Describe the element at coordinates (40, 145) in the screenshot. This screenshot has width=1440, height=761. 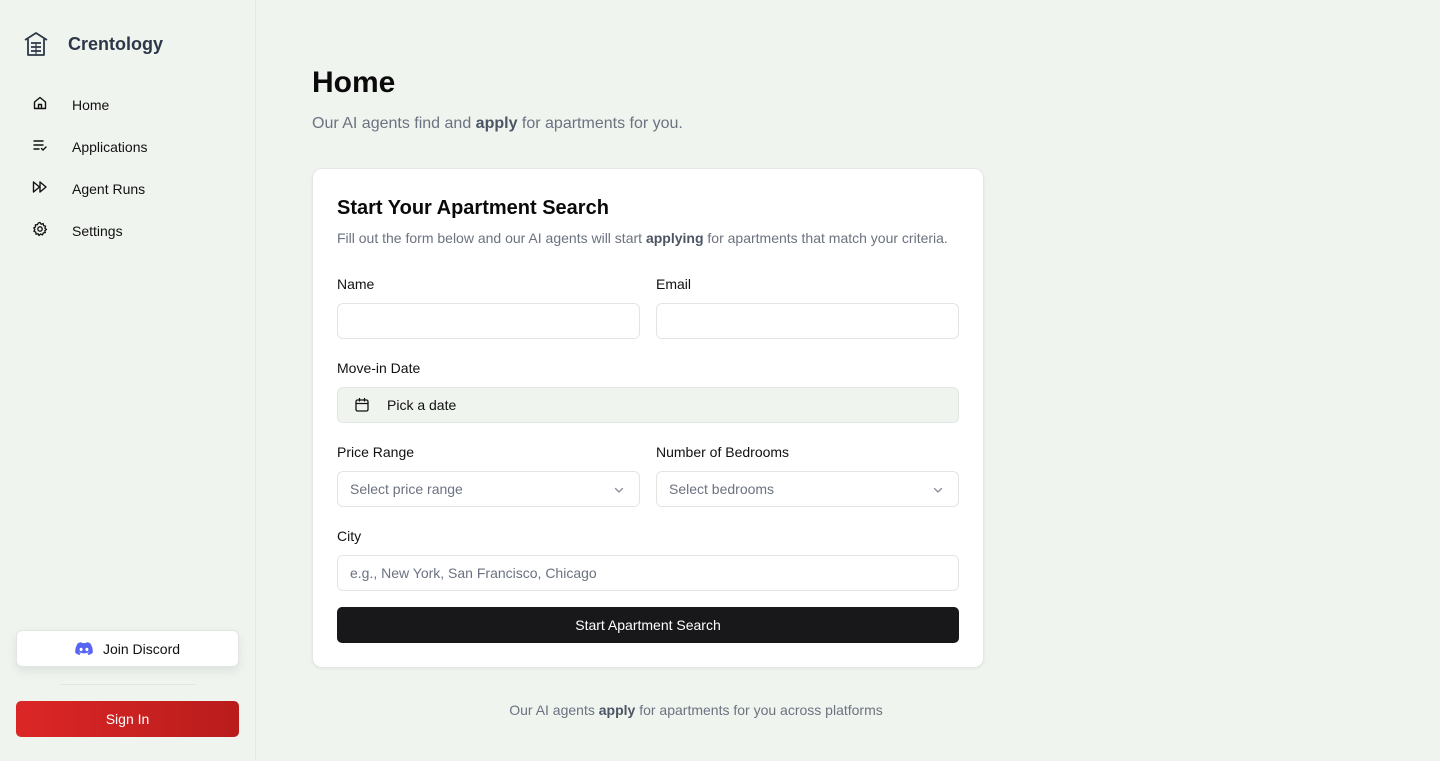
I see `list-check-icon` at that location.